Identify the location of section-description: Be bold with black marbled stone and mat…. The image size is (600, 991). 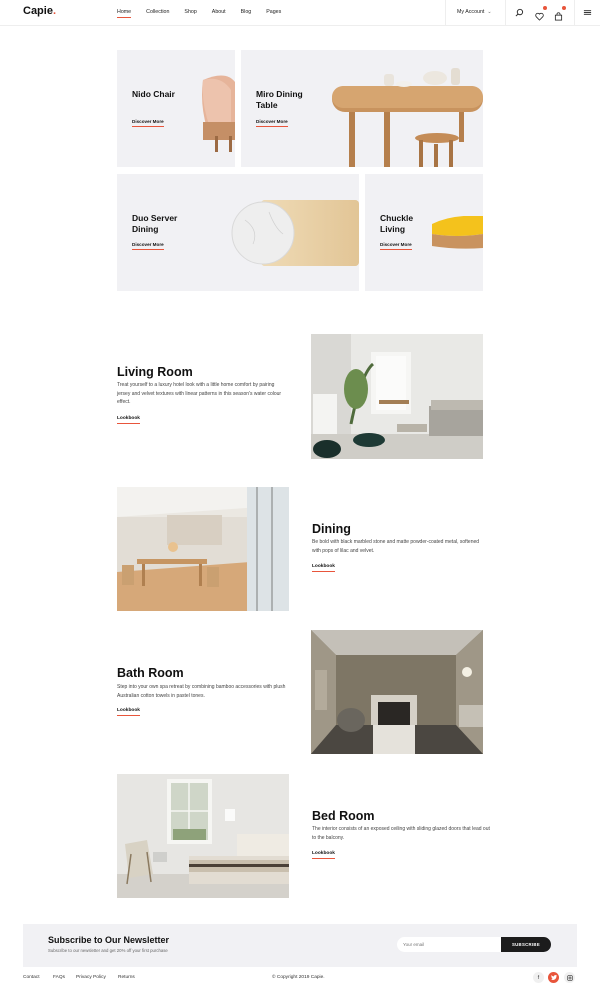
(396, 546).